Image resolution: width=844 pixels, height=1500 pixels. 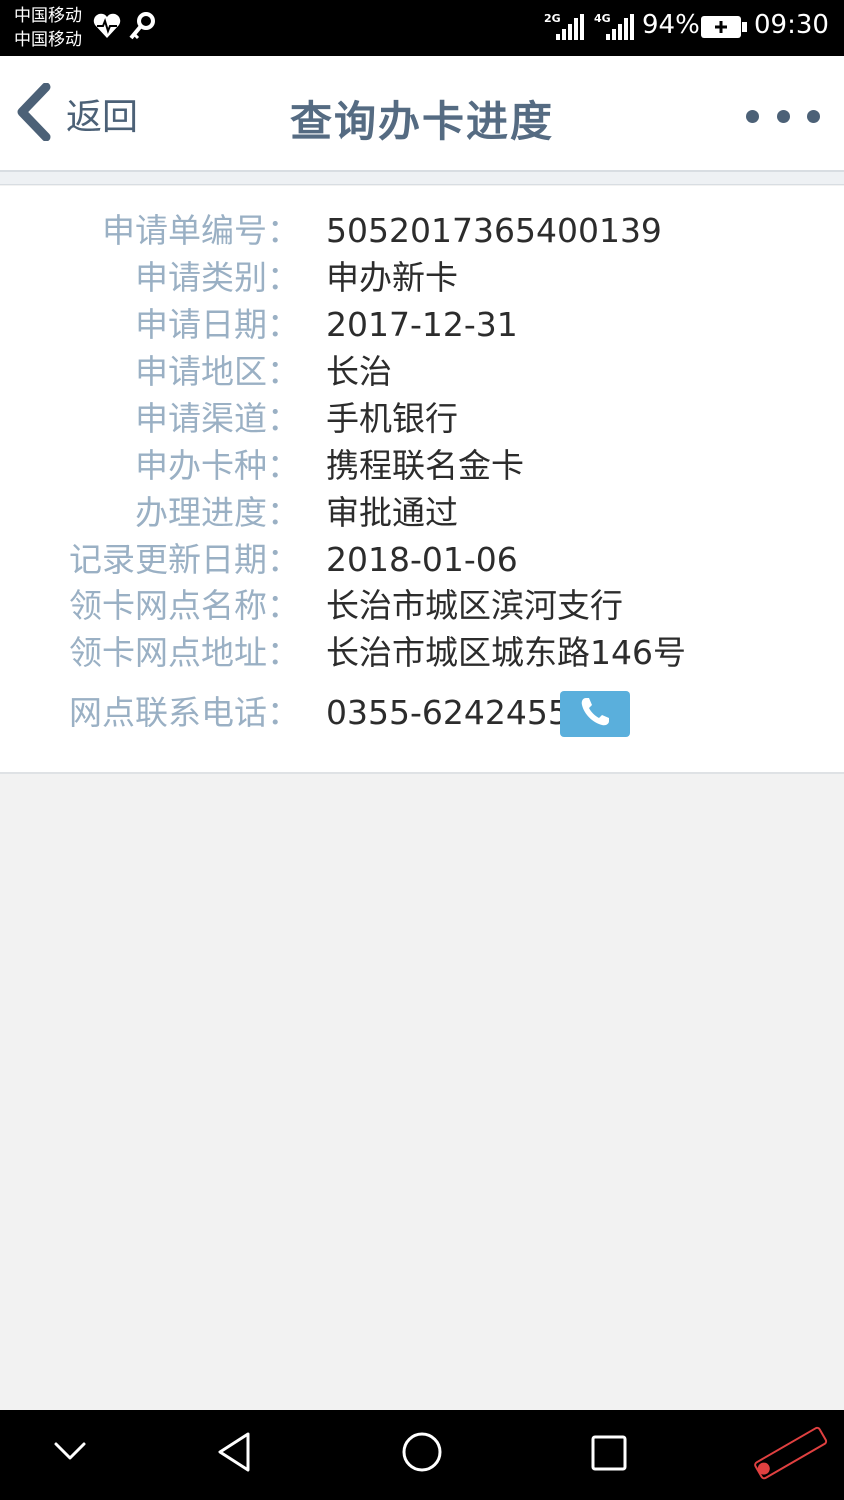 I want to click on detail-label: 申办卡种：, so click(x=217, y=465).